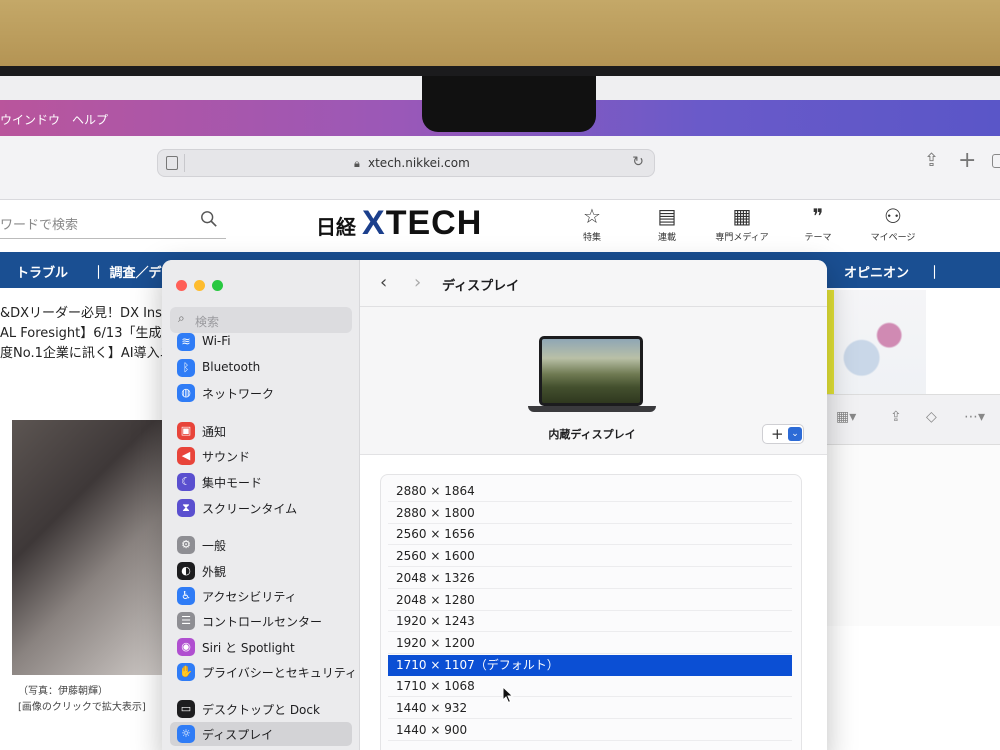 The image size is (1000, 750). Describe the element at coordinates (87, 354) in the screenshot. I see `headline-item: 度No.1企業に訊く】AI導入ニ` at that location.